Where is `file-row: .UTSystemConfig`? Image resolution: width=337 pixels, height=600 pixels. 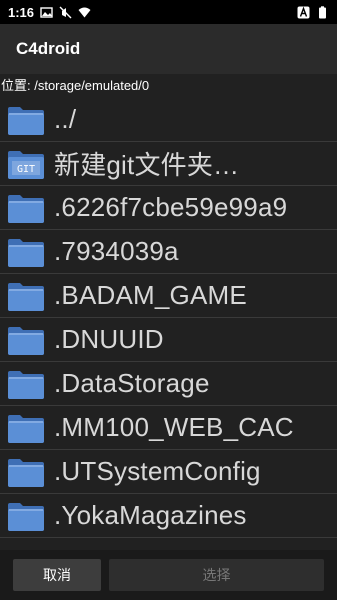 file-row: .UTSystemConfig is located at coordinates (168, 472).